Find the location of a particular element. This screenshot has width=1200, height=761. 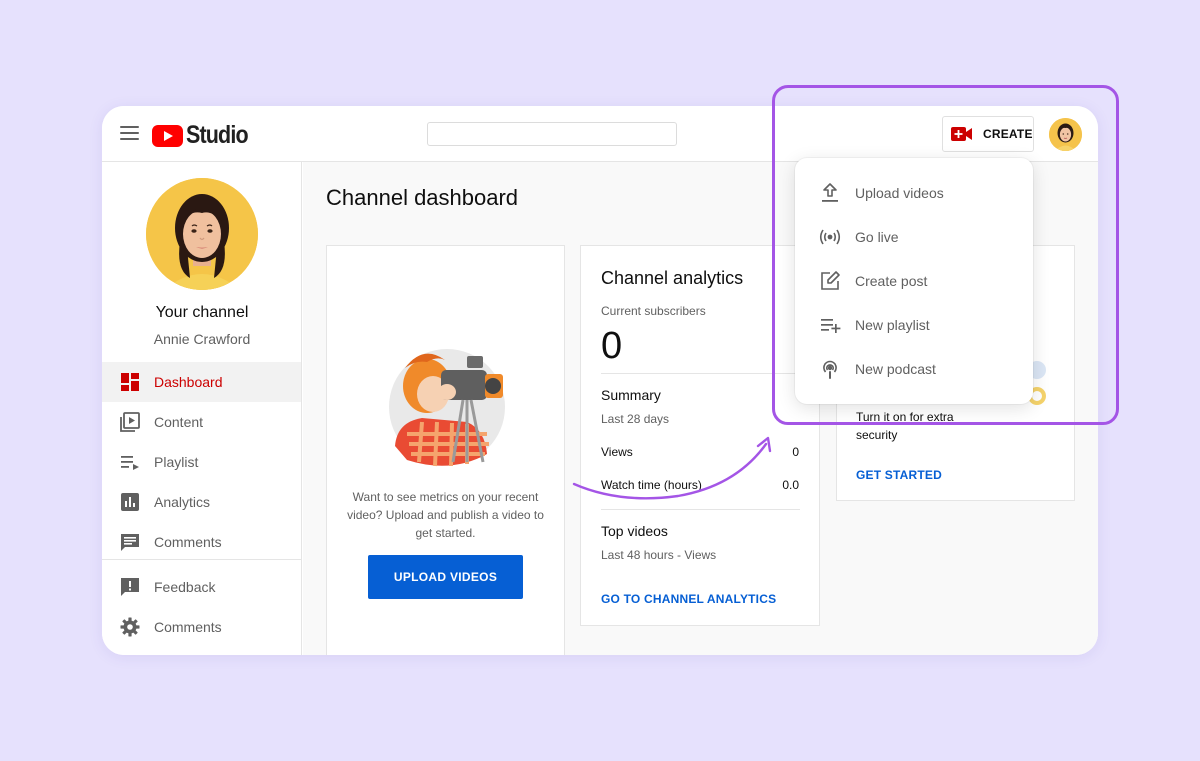

upload-icon is located at coordinates (830, 193).